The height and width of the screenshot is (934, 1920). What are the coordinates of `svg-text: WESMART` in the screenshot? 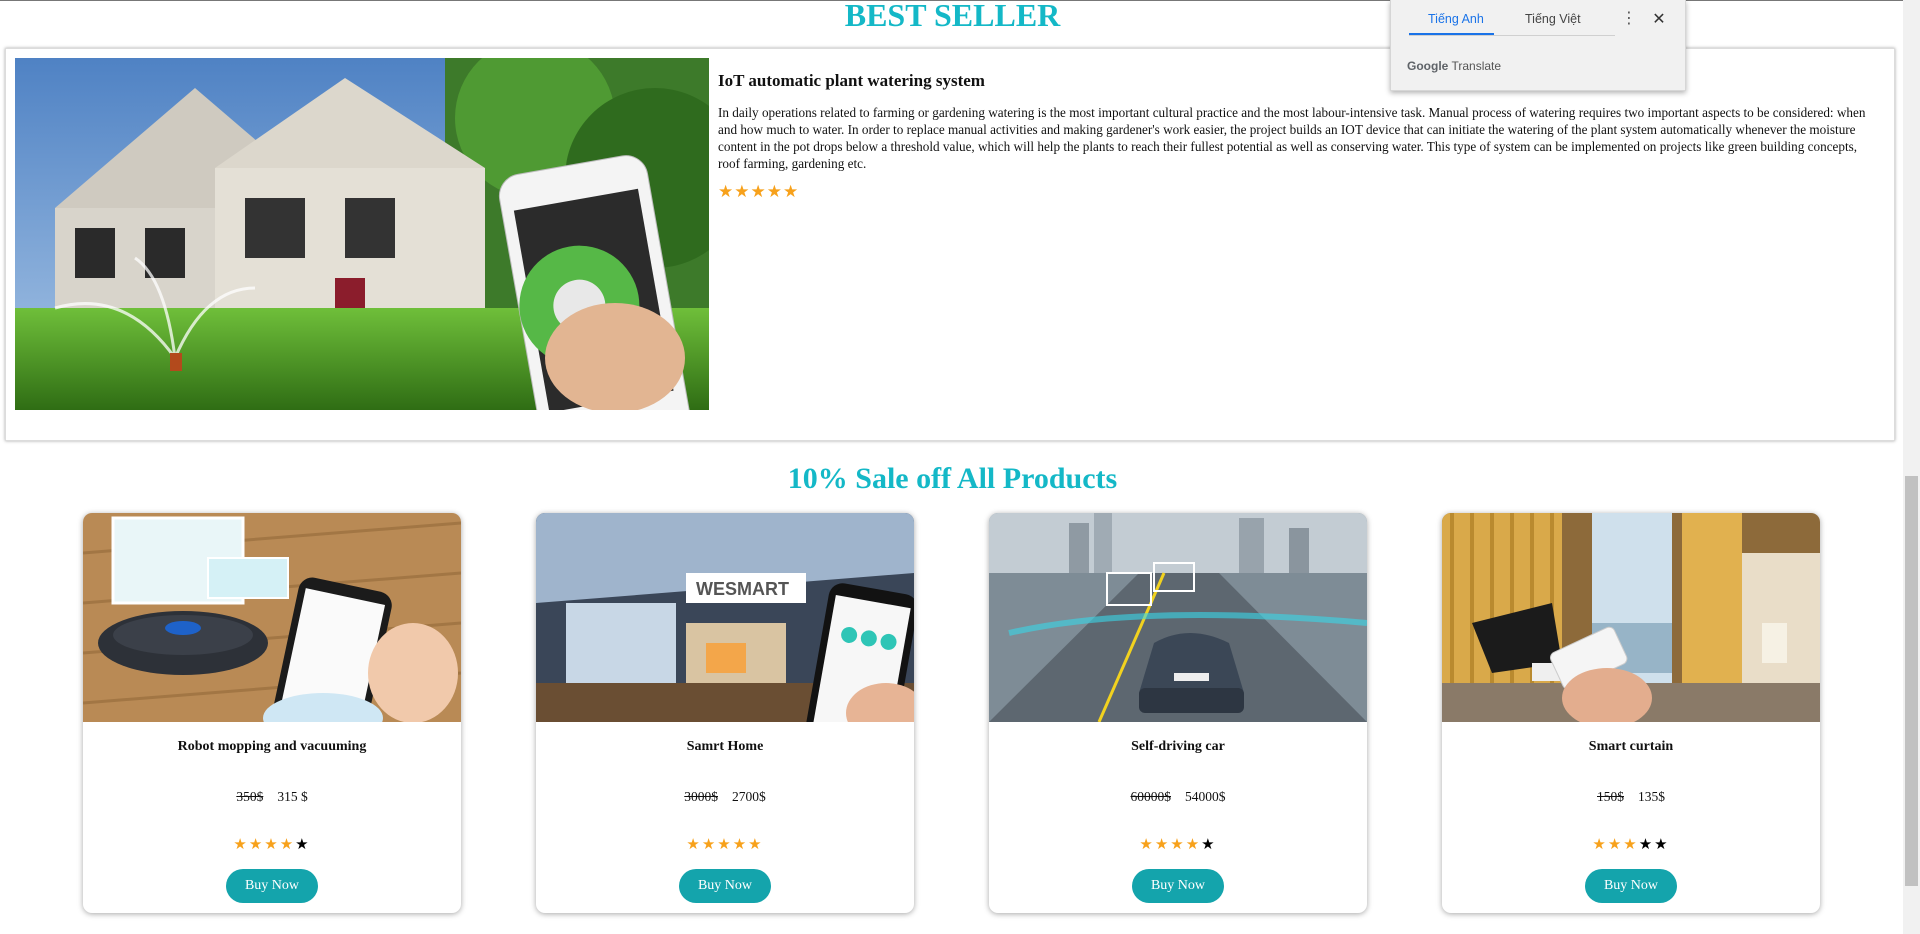 It's located at (742, 589).